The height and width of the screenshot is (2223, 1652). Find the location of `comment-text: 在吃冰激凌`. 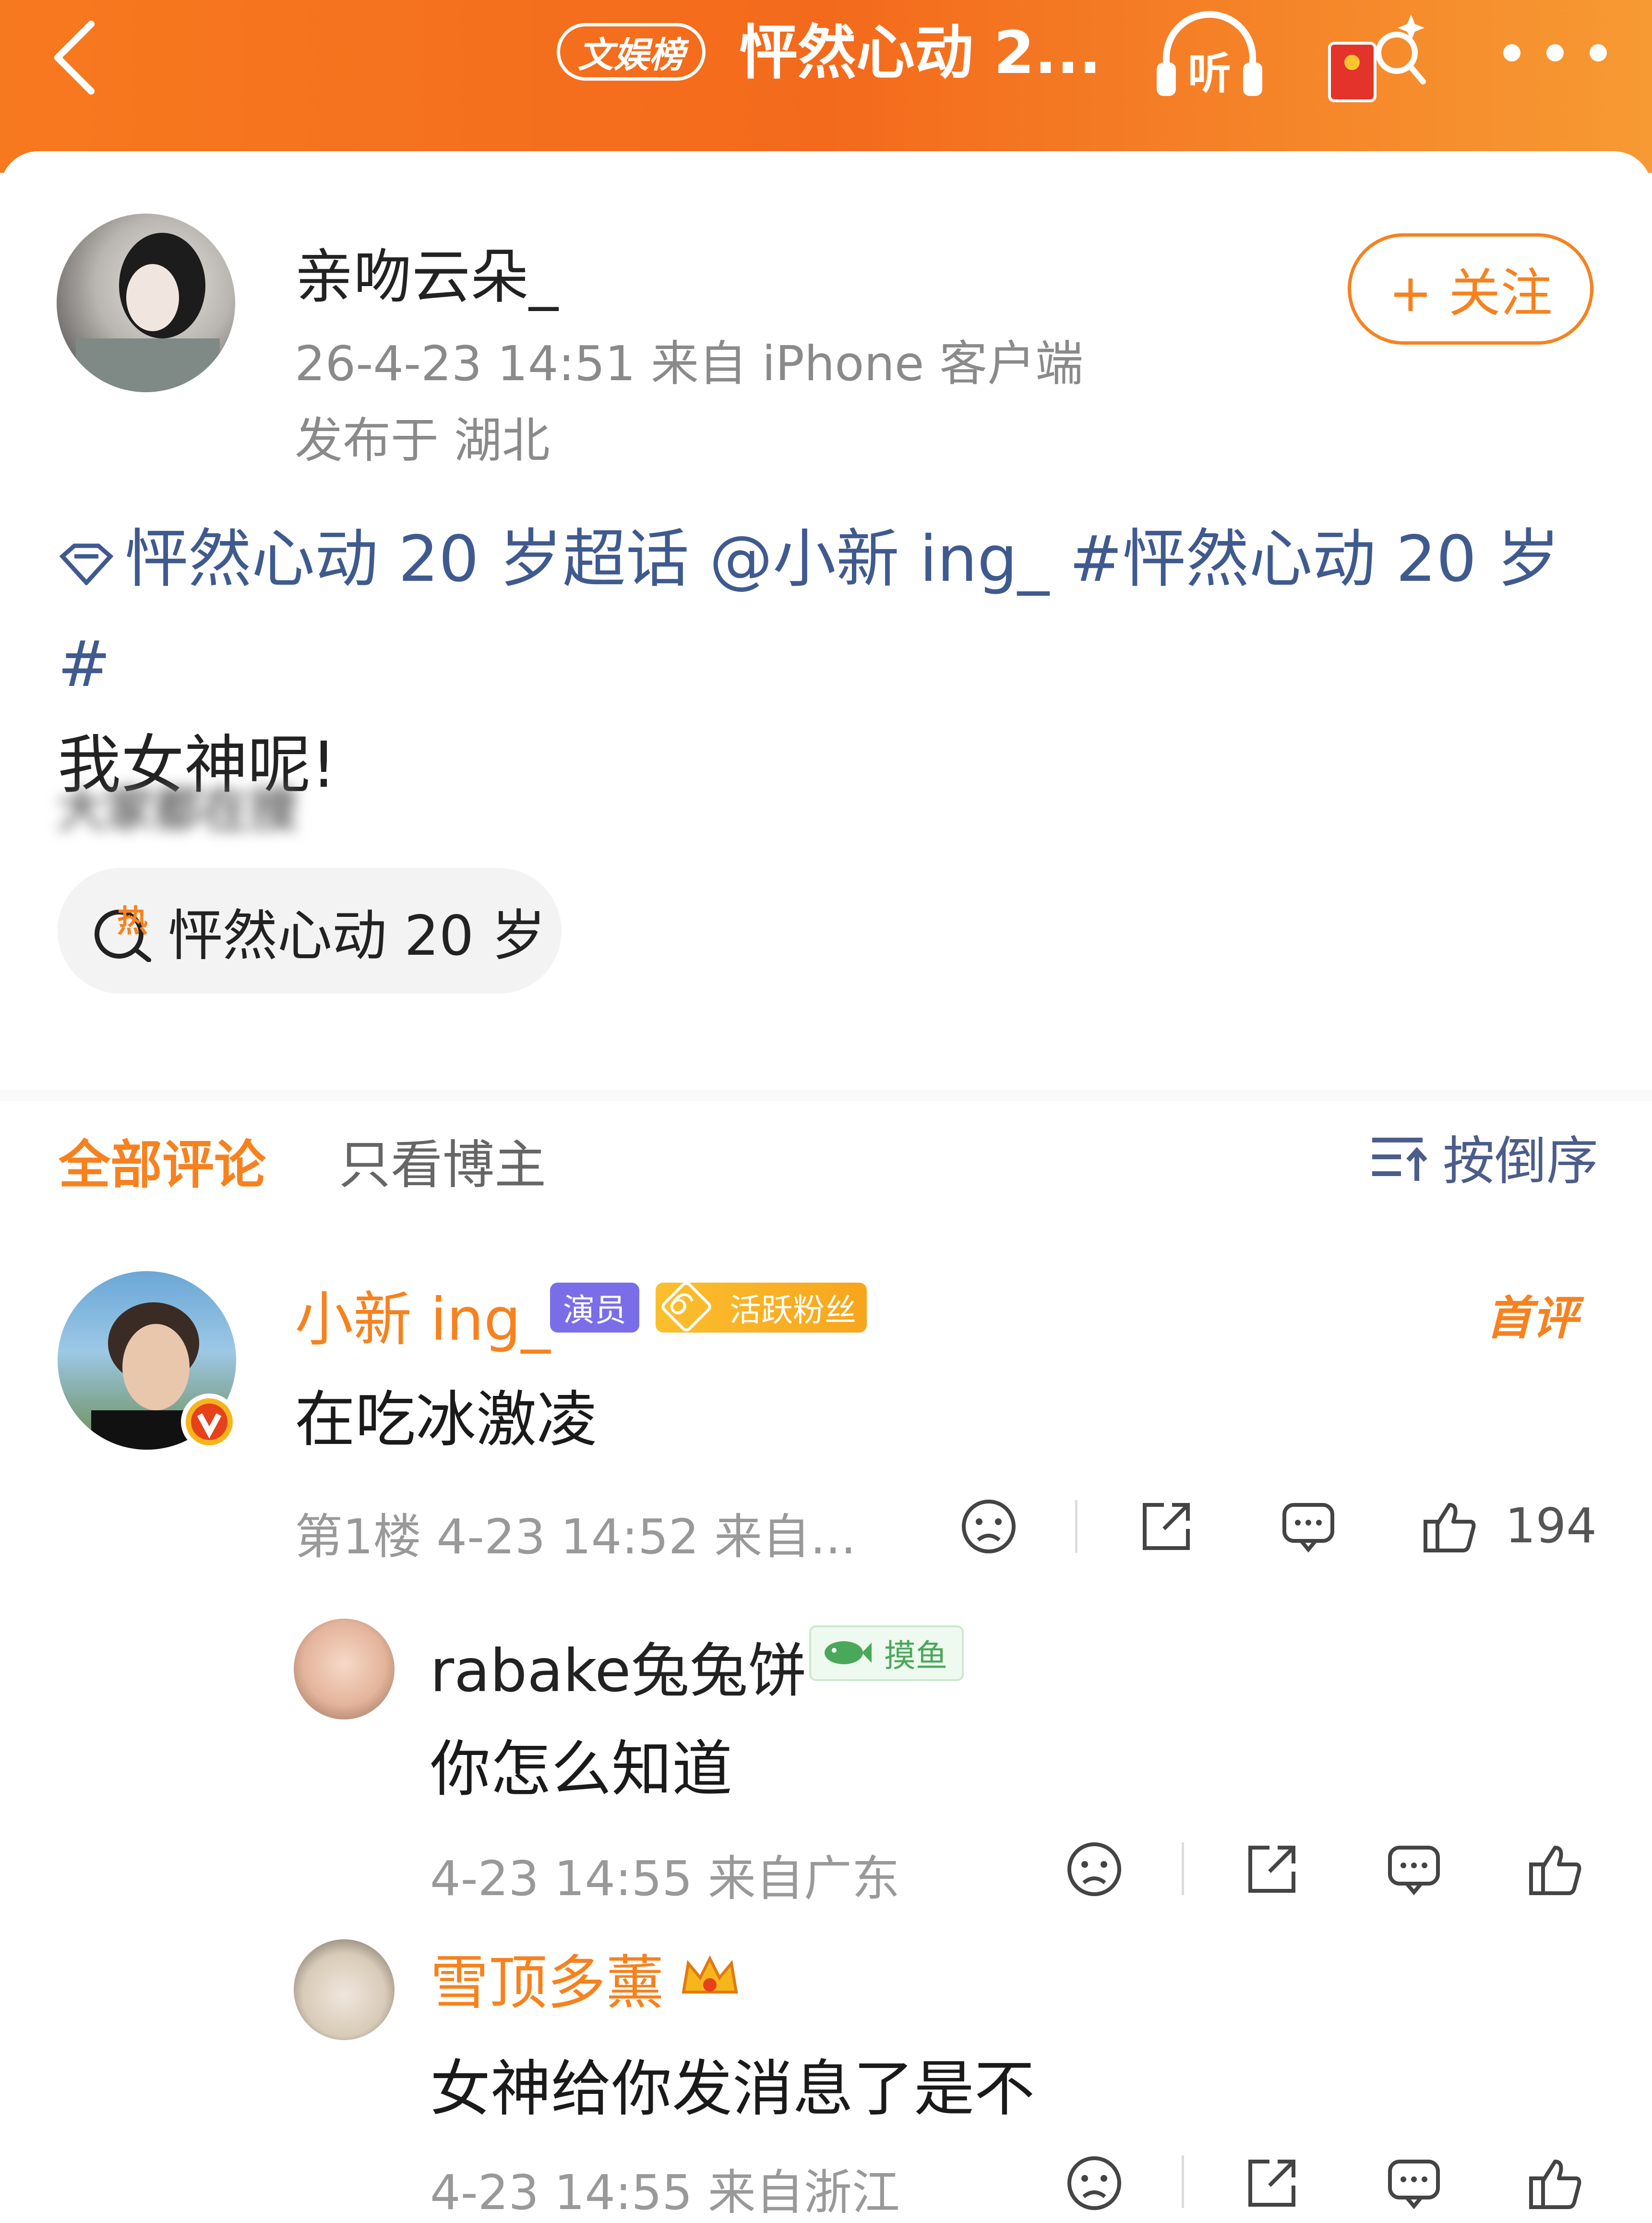

comment-text: 在吃冰激凌 is located at coordinates (446, 1419).